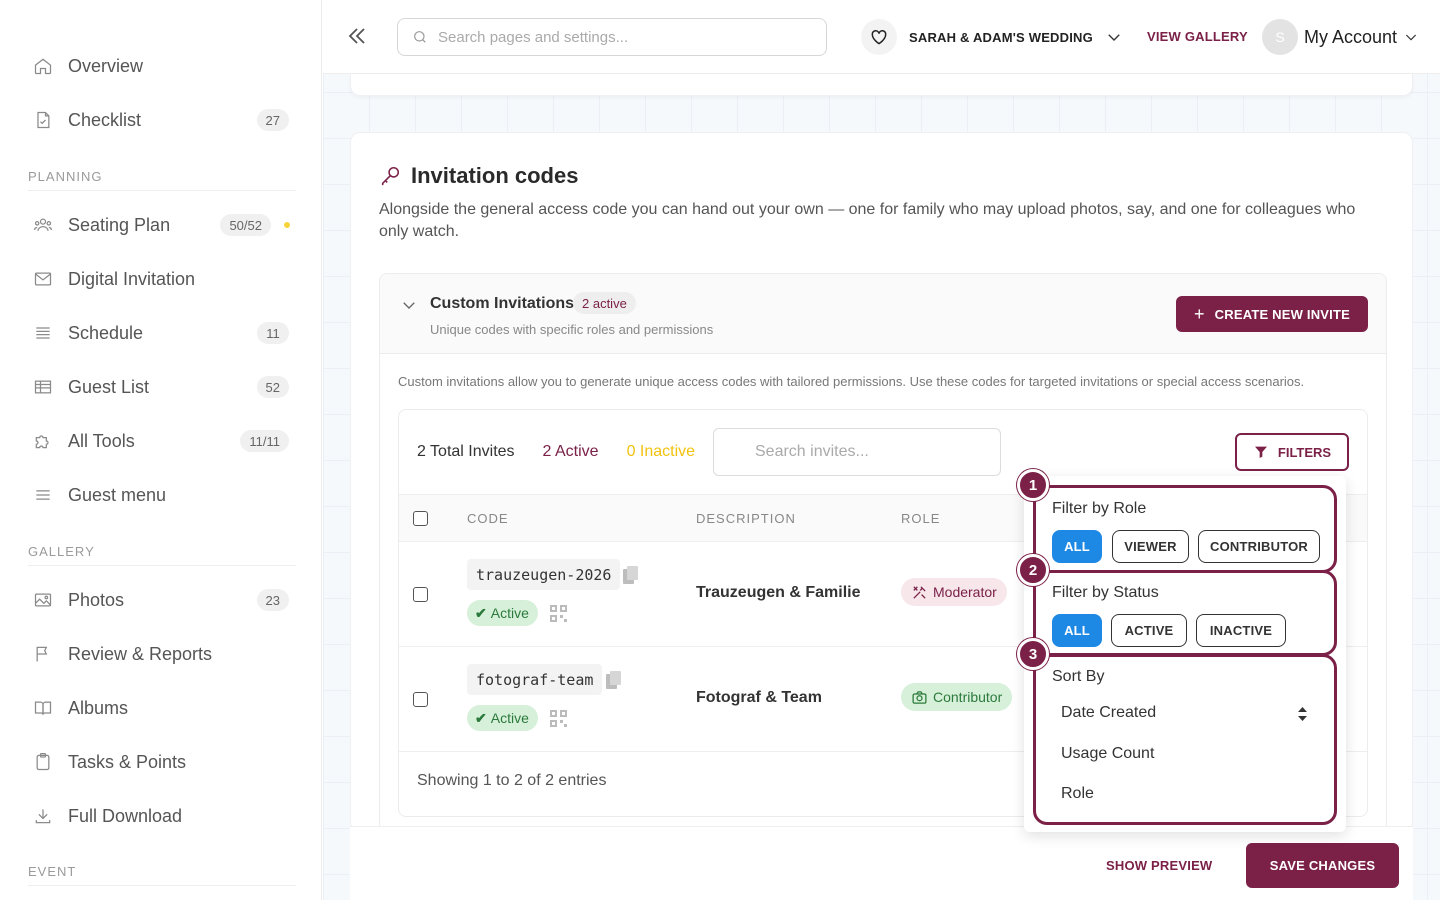  What do you see at coordinates (420, 518) in the screenshot?
I see `select-all-checkbox` at bounding box center [420, 518].